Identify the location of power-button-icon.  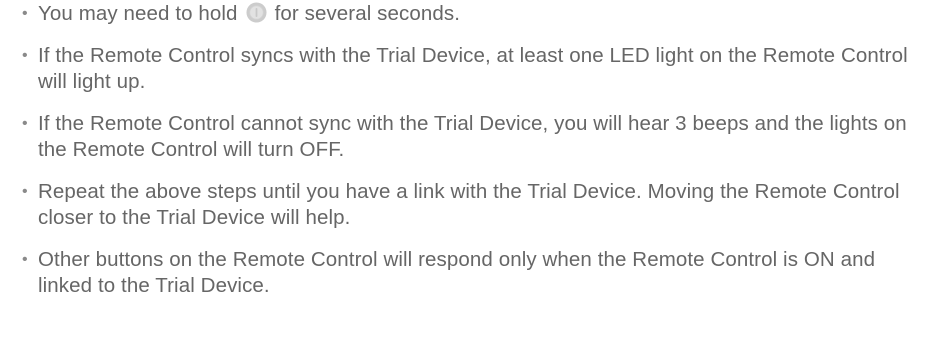
(256, 12).